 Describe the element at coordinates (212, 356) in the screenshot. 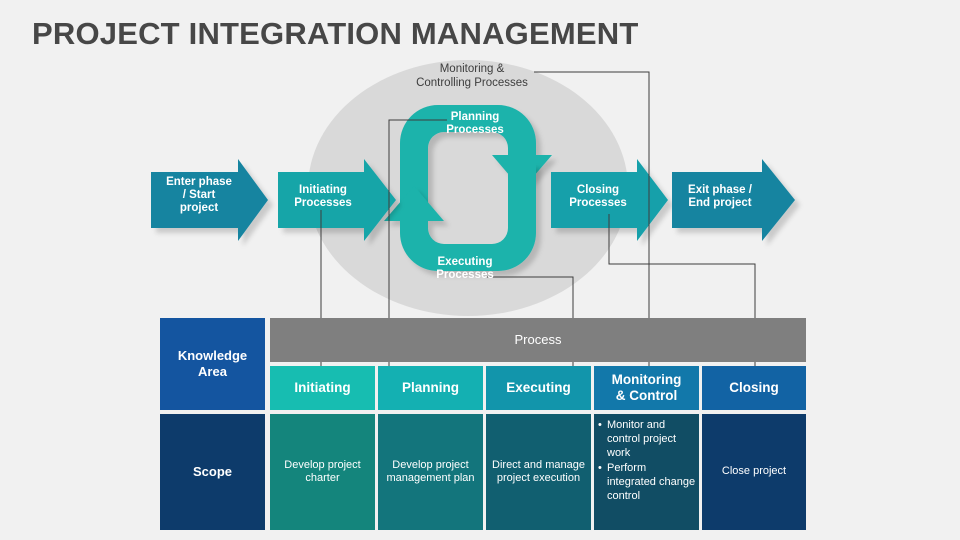

I see `knowledge-area-line1: Knowledge` at that location.